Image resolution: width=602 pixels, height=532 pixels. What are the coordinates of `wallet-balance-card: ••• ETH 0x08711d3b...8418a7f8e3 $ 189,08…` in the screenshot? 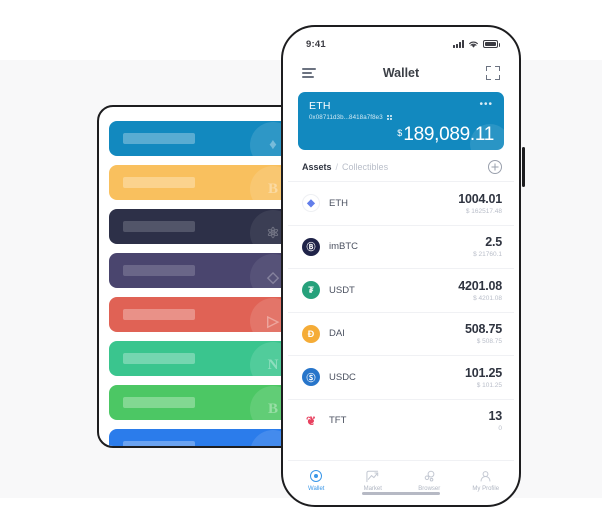 It's located at (401, 121).